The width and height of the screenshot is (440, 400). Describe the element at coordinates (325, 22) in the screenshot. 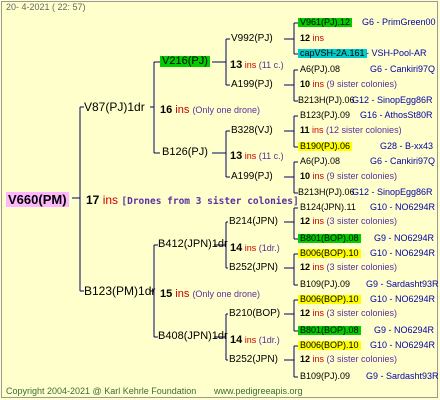

I see `gen4-node-1: V961(PJ).12` at that location.